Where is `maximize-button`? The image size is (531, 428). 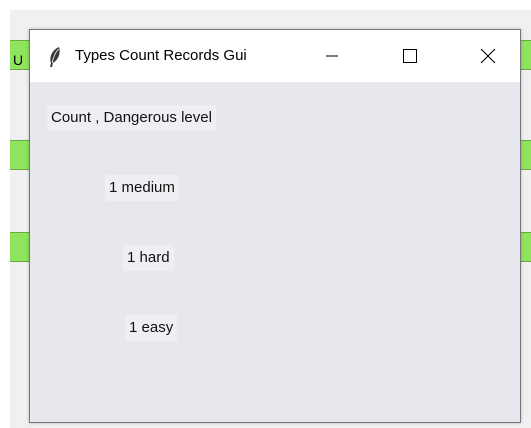 maximize-button is located at coordinates (410, 56).